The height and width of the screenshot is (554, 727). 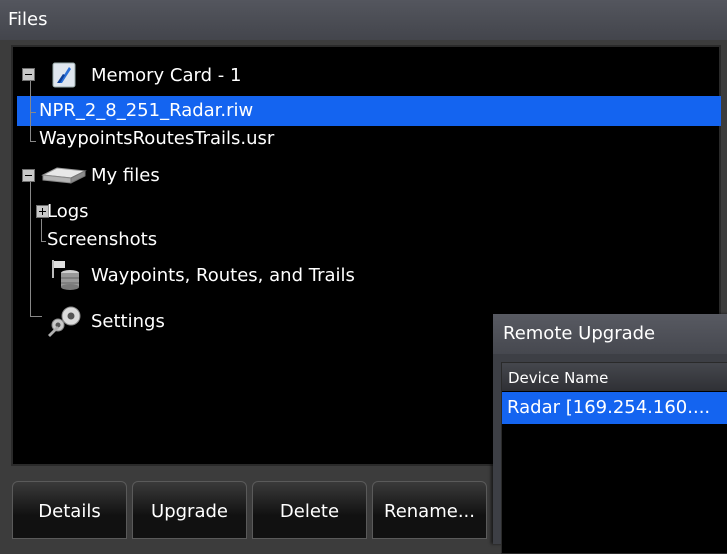 What do you see at coordinates (128, 322) in the screenshot?
I see `tree-item-settings: Settings` at bounding box center [128, 322].